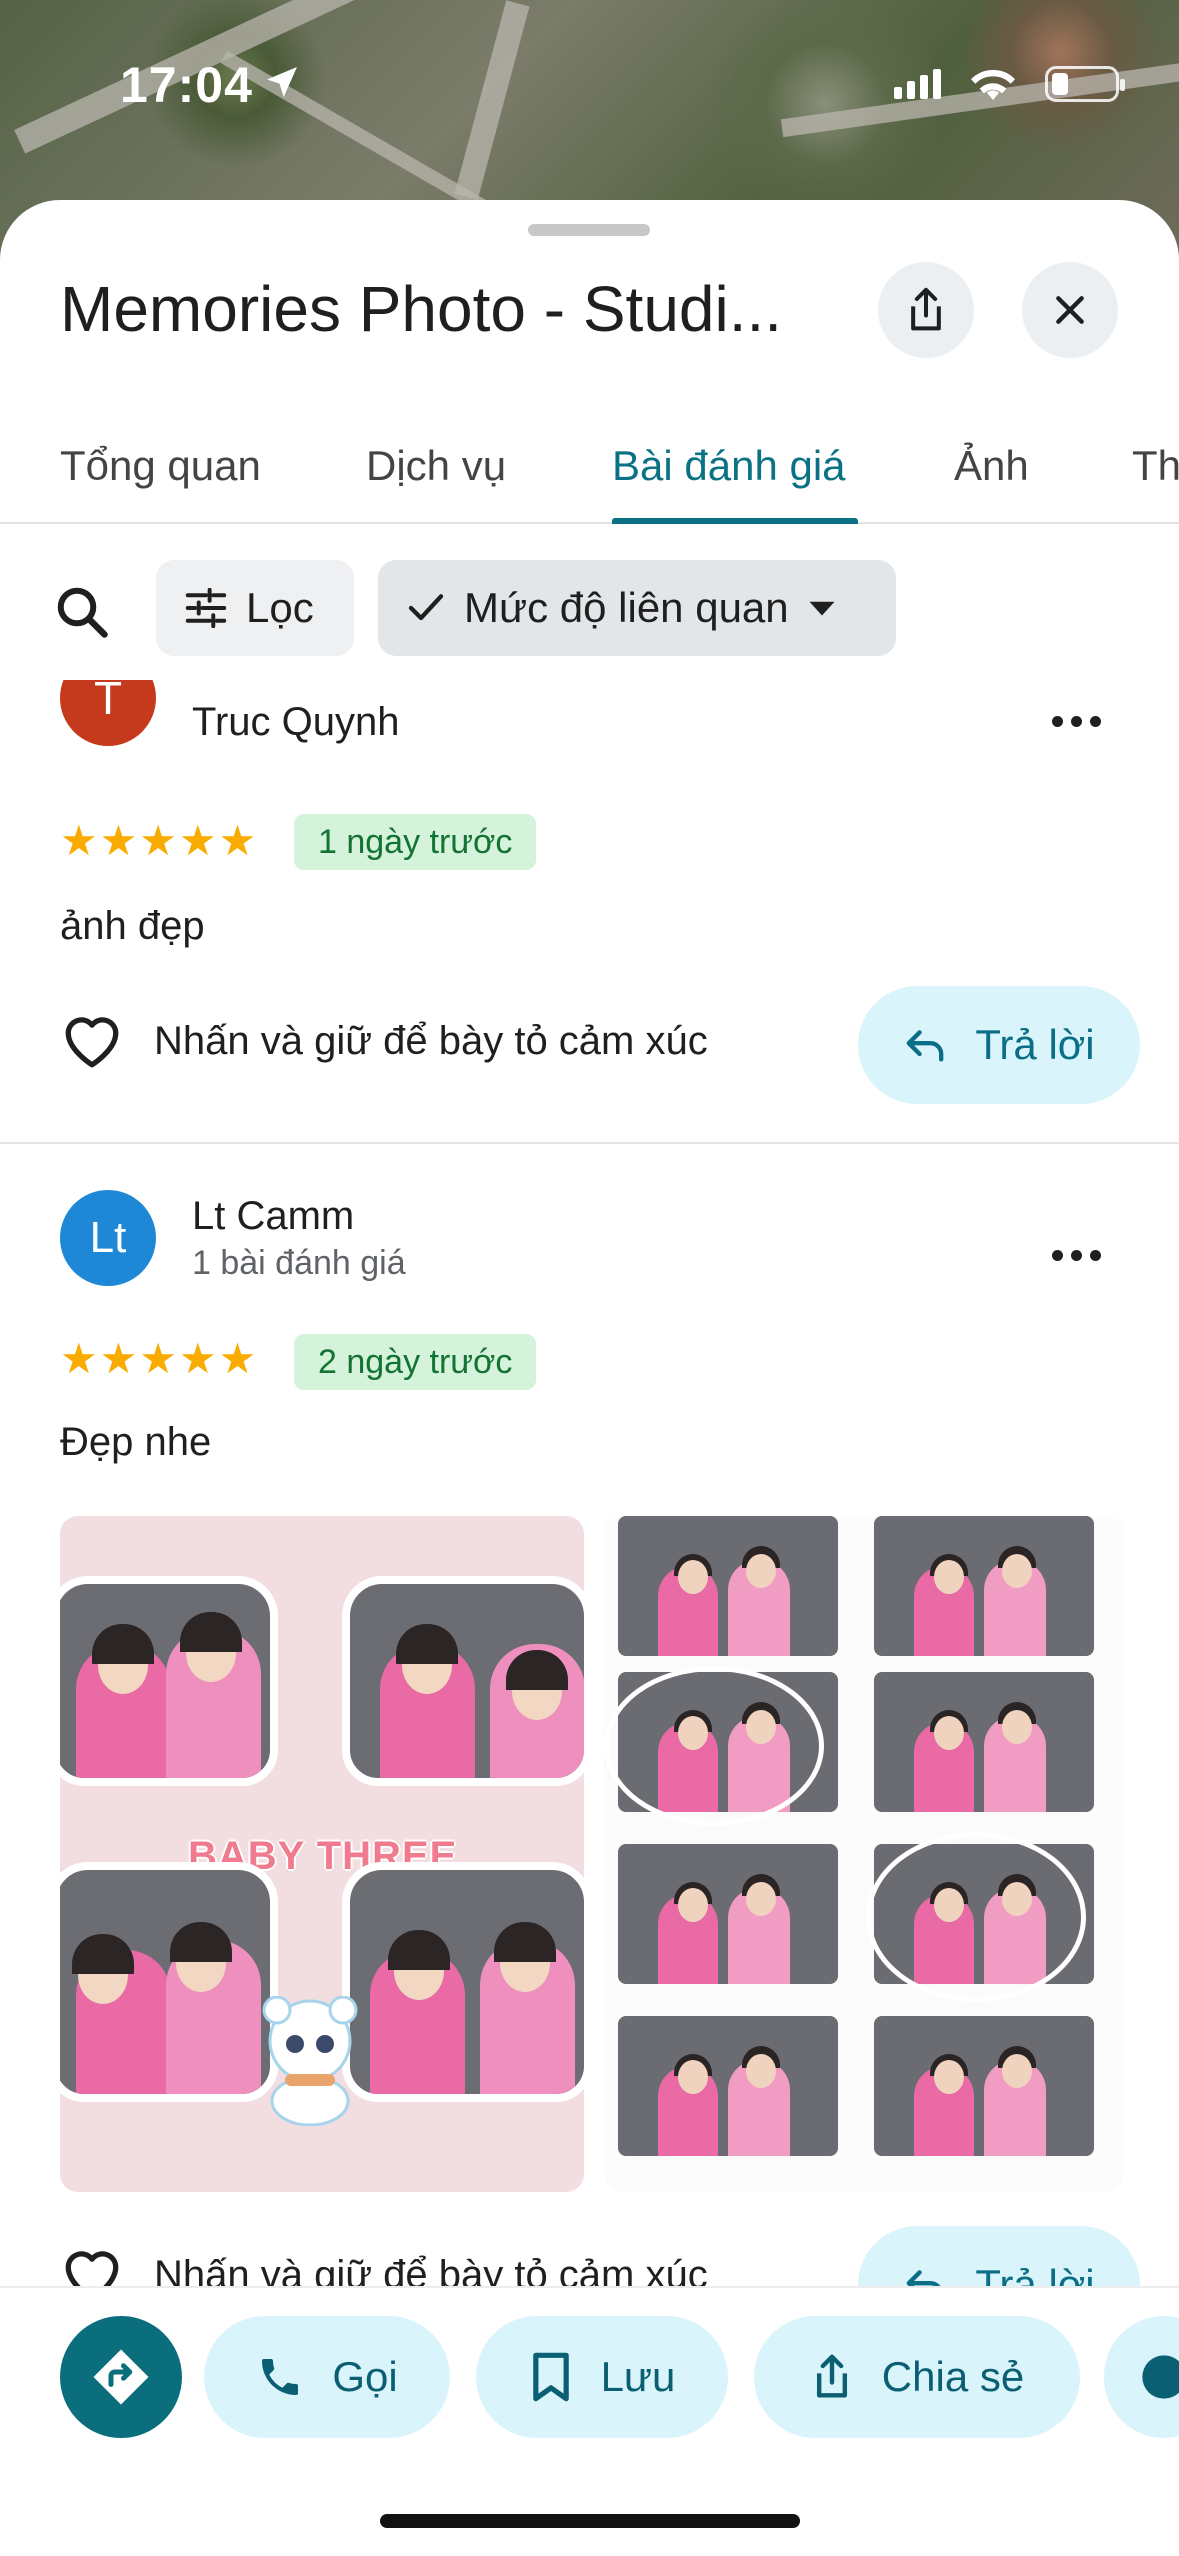  Describe the element at coordinates (729, 466) in the screenshot. I see `tab-reviews: Bài đánh giá` at that location.